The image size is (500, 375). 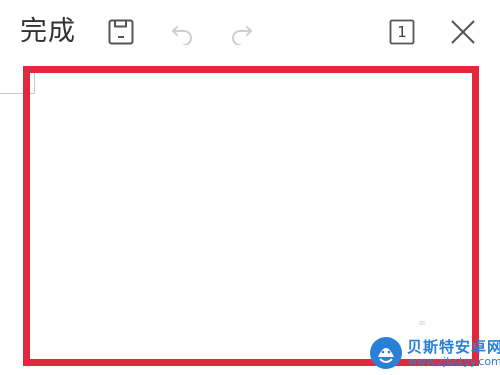 What do you see at coordinates (454, 361) in the screenshot?
I see `watermark-url: www.zjbstyy.com` at bounding box center [454, 361].